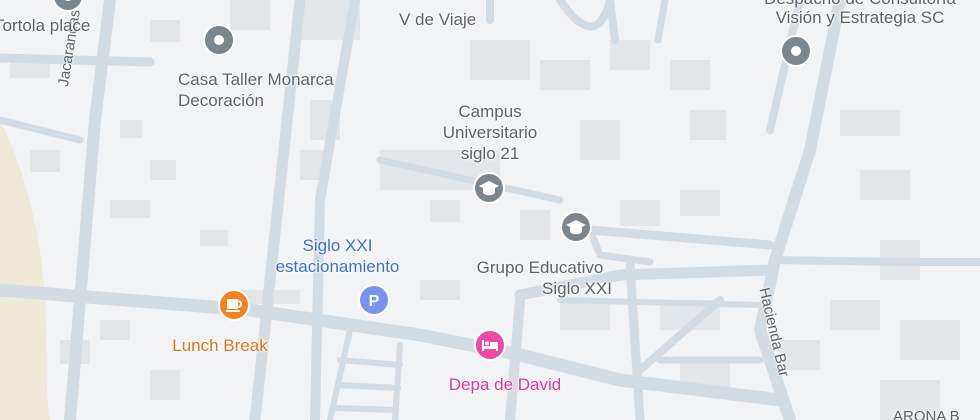  I want to click on place-label-tortola: Tortola place, so click(45, 25).